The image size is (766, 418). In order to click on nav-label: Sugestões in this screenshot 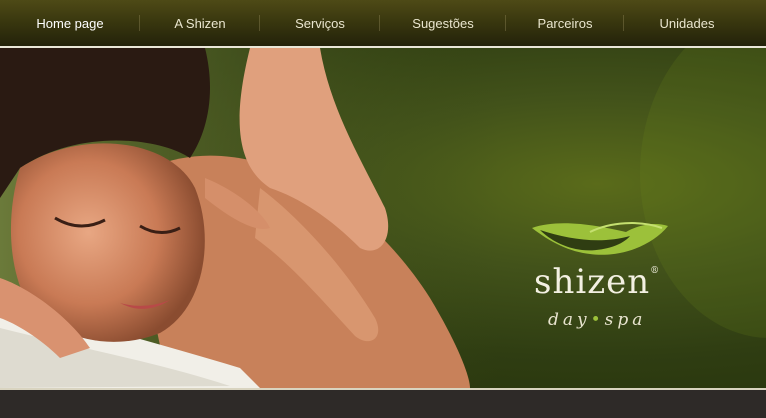, I will do `click(443, 23)`.